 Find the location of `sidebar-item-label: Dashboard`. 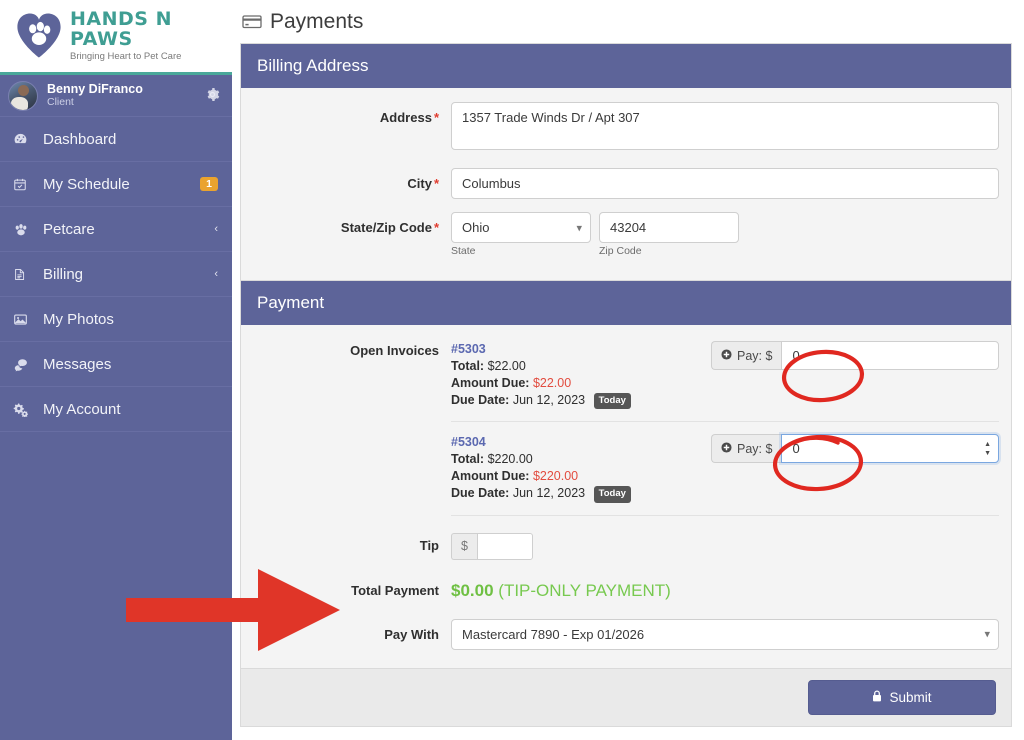

sidebar-item-label: Dashboard is located at coordinates (80, 139).